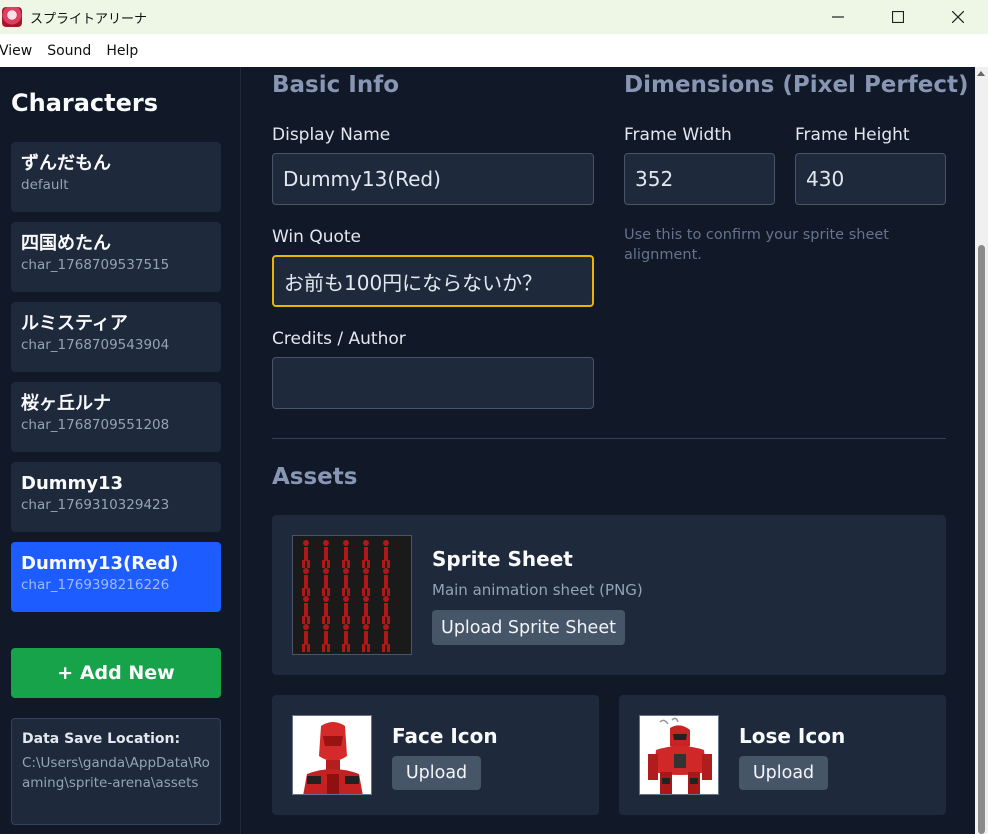 The height and width of the screenshot is (834, 988). I want to click on face-icon-preview, so click(332, 755).